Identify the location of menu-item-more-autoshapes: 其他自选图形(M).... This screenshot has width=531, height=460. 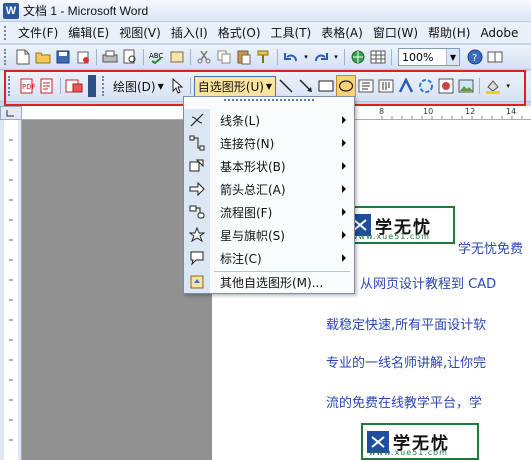
(269, 282).